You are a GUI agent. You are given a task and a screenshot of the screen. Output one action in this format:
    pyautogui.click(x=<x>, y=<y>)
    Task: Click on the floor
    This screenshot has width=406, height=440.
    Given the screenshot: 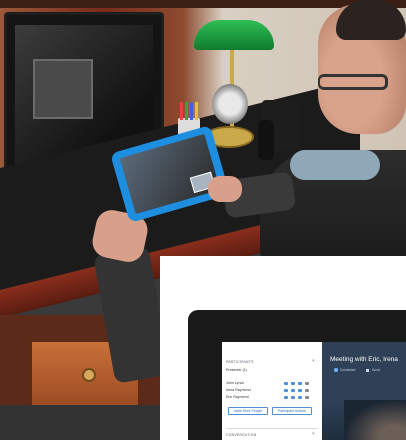 What is the action you would take?
    pyautogui.click(x=80, y=422)
    